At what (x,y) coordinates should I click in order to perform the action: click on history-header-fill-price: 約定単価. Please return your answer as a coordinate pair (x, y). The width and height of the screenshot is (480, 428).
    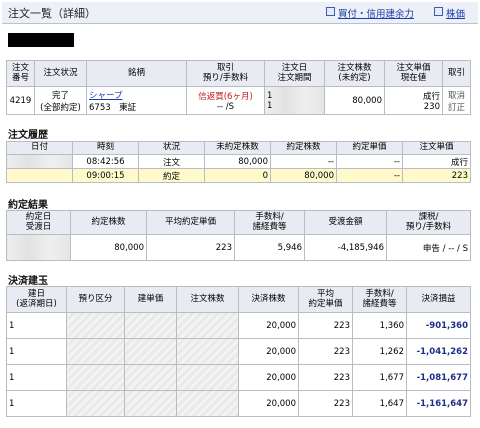
    Looking at the image, I should click on (369, 148).